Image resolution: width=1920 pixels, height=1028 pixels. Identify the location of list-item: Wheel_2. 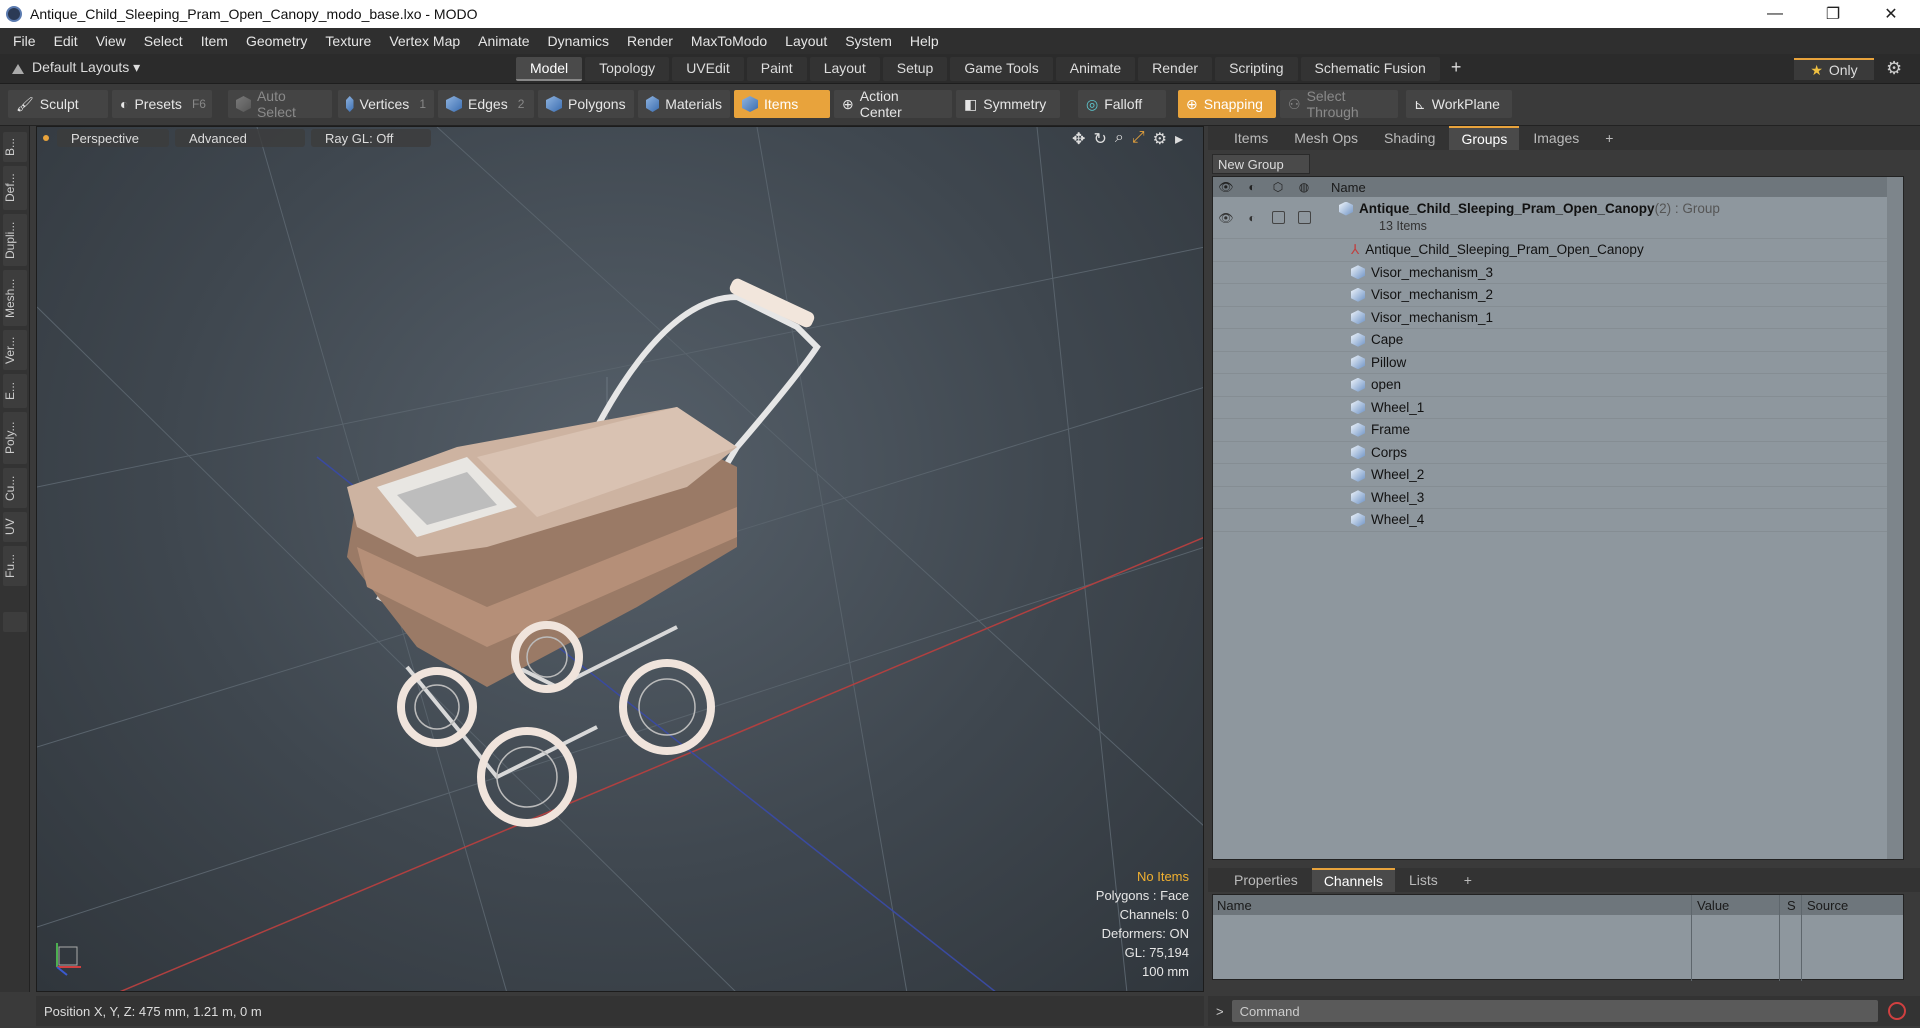
(1558, 475).